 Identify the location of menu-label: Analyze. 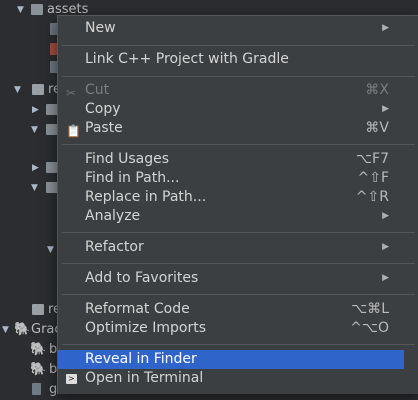
(113, 216).